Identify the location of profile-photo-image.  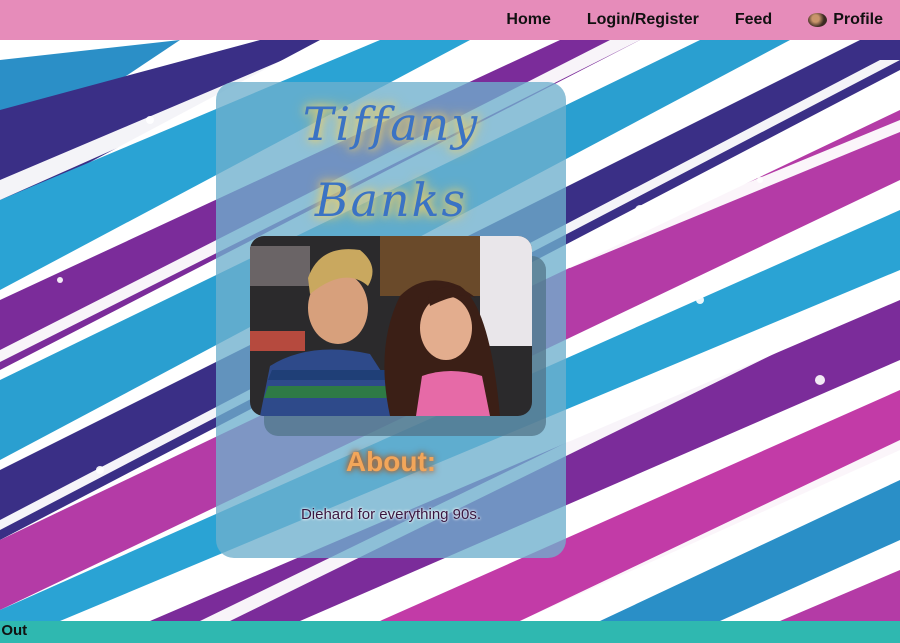
(391, 326).